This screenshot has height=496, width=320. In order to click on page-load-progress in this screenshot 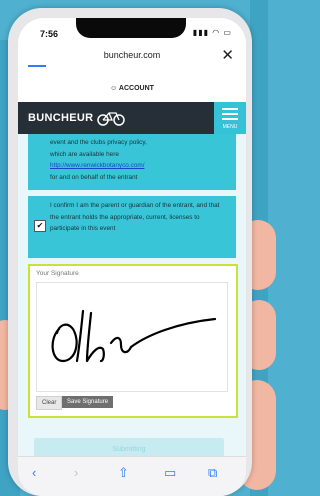, I will do `click(37, 66)`.